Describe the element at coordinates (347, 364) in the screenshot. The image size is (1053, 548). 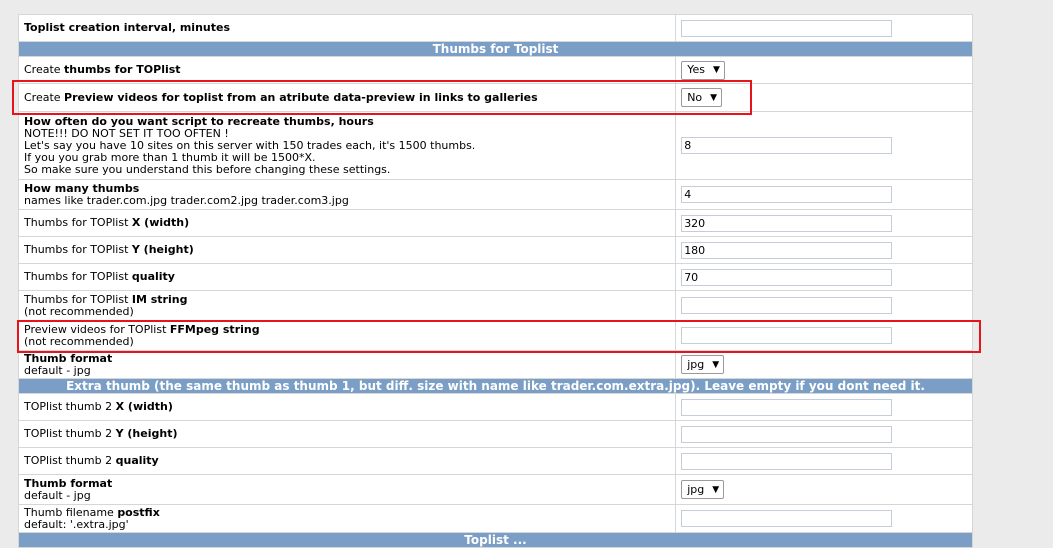
I see `label-cell: Thumb format default - jpg` at that location.